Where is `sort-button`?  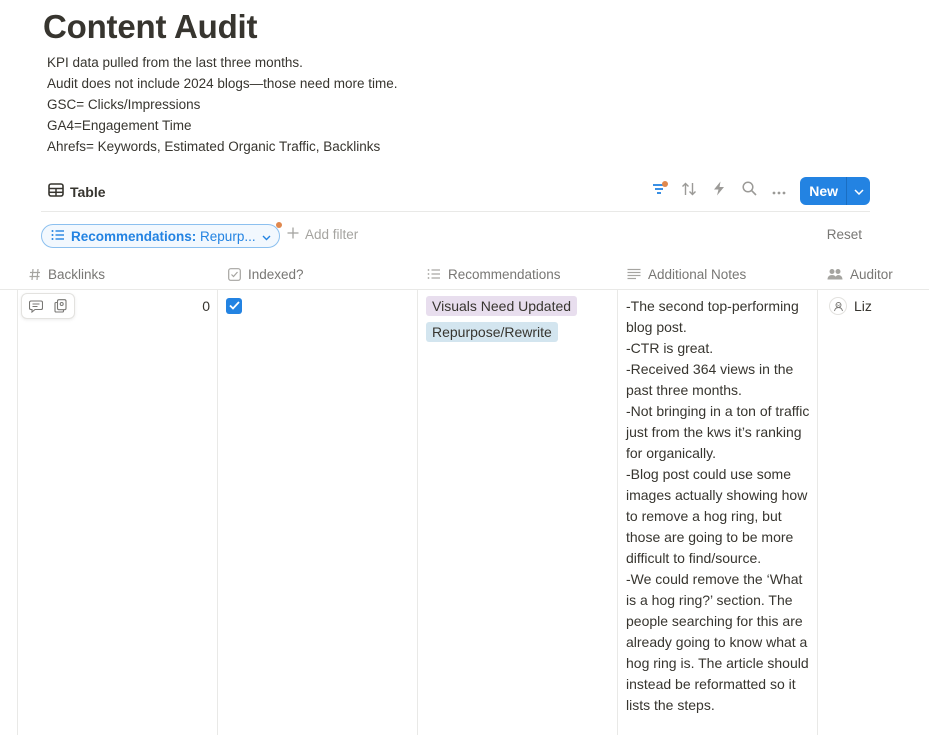 sort-button is located at coordinates (689, 191).